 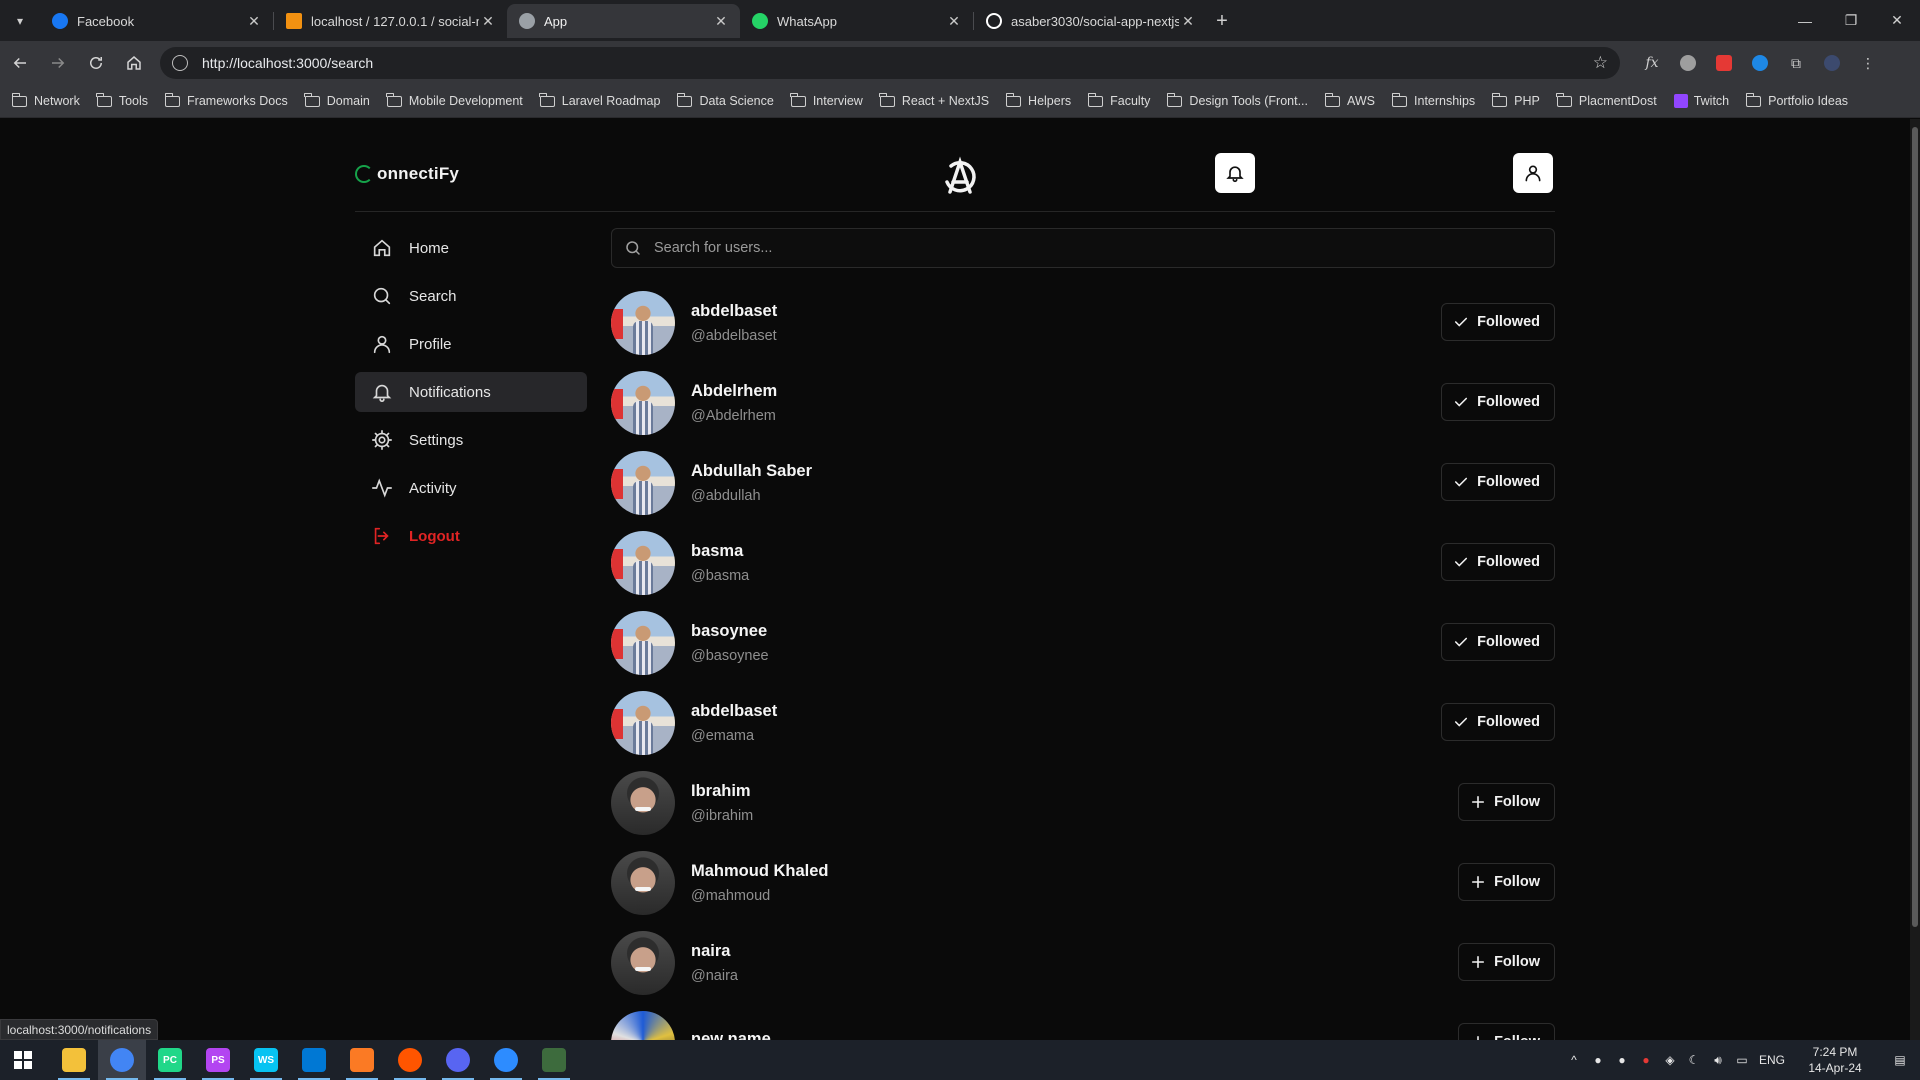 I want to click on bookmark-item: Helpers, so click(x=1038, y=100).